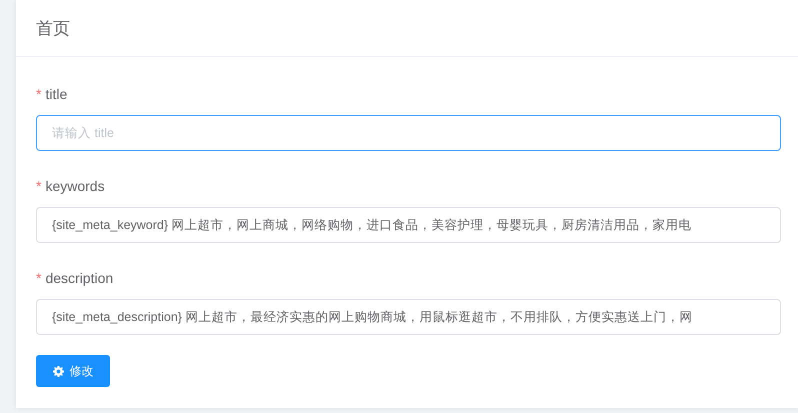  I want to click on field-label: keywords, so click(75, 187).